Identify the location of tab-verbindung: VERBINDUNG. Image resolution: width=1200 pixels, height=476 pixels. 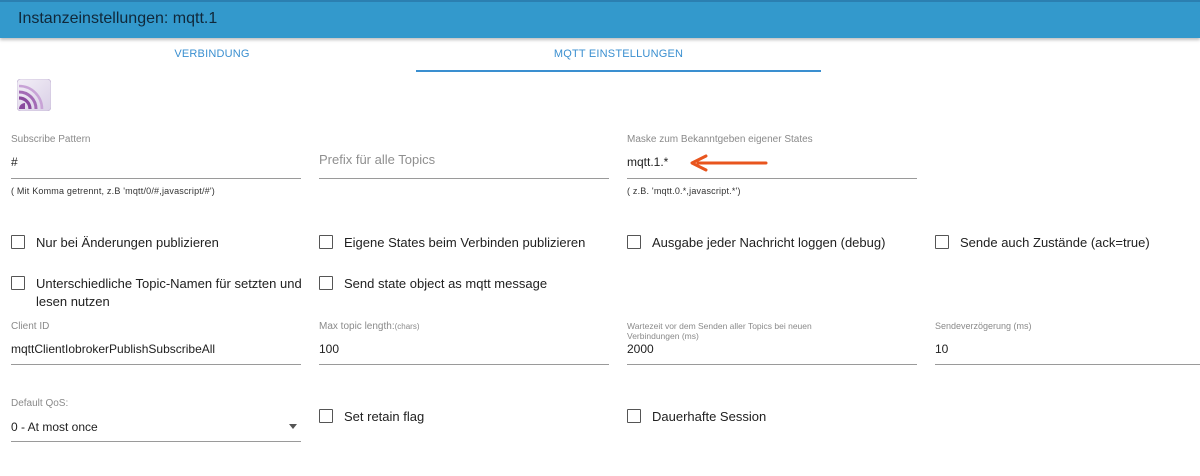
(212, 60).